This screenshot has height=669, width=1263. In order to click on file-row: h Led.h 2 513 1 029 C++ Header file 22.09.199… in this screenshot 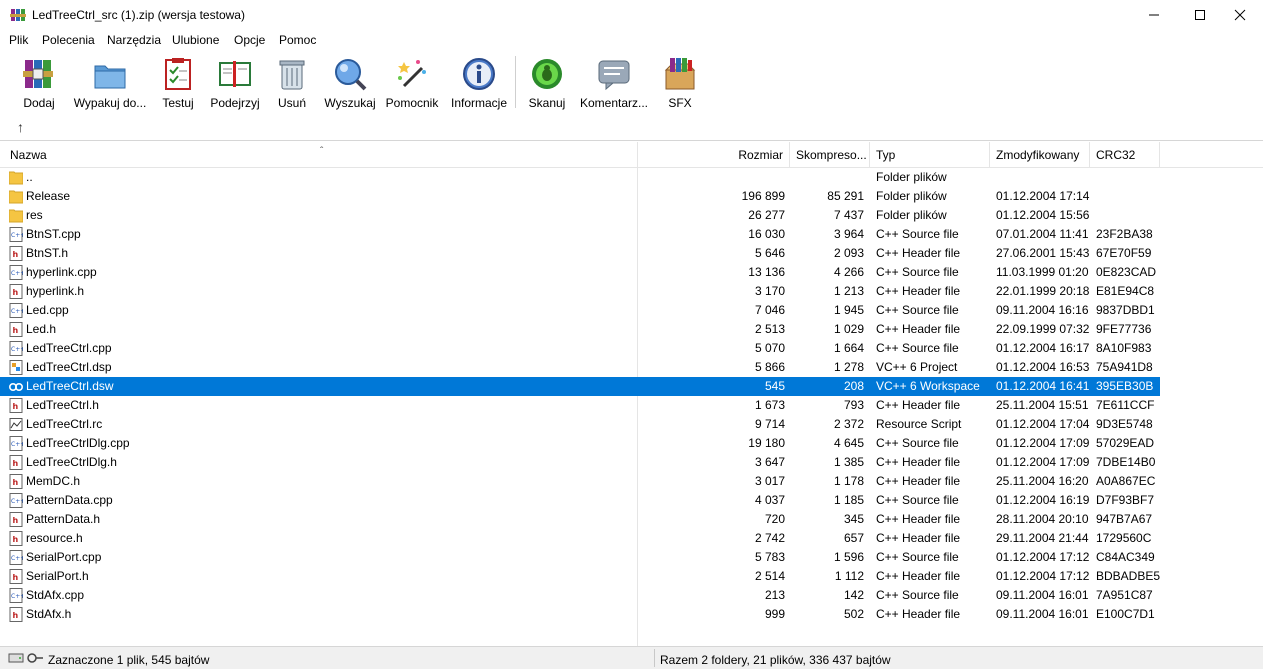, I will do `click(580, 329)`.